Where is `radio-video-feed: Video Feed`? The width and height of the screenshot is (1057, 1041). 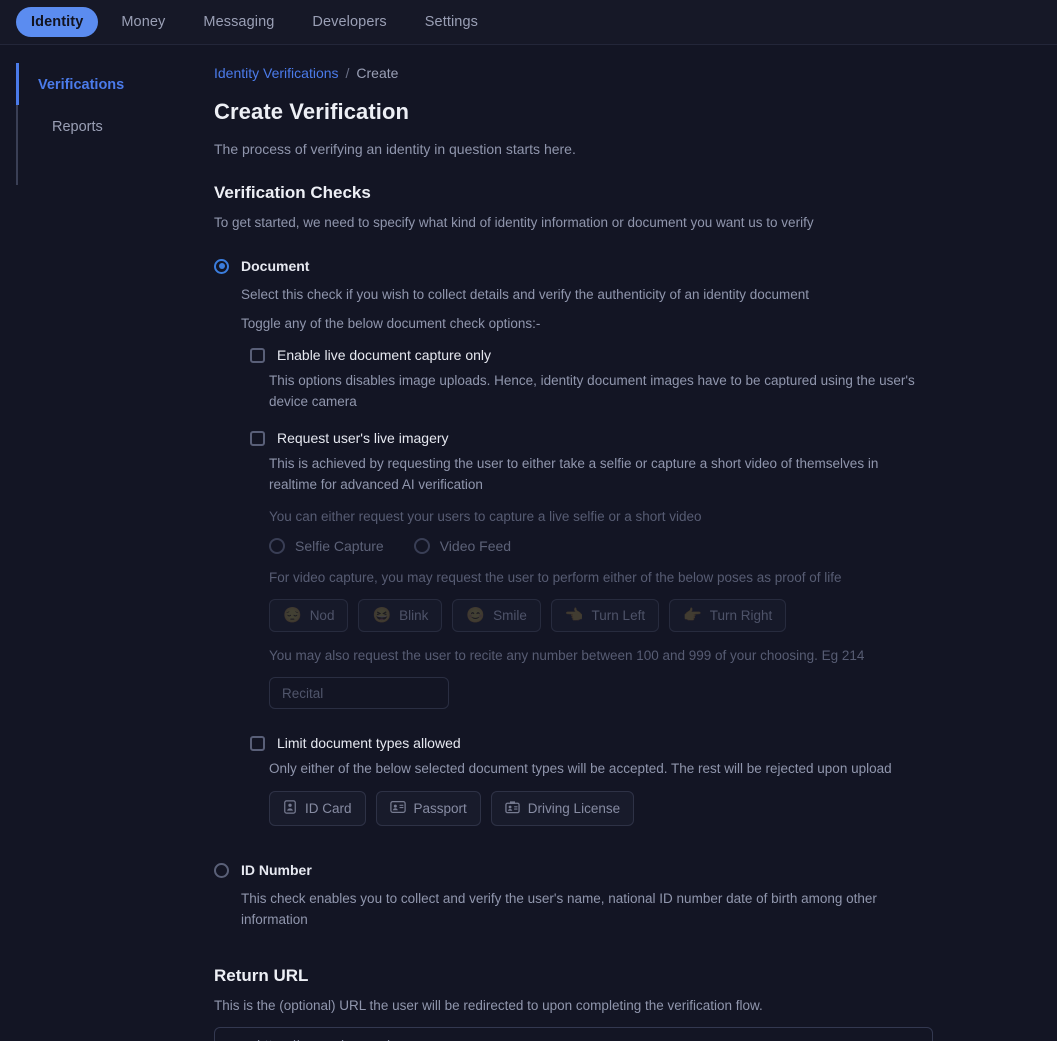
radio-video-feed: Video Feed is located at coordinates (462, 546).